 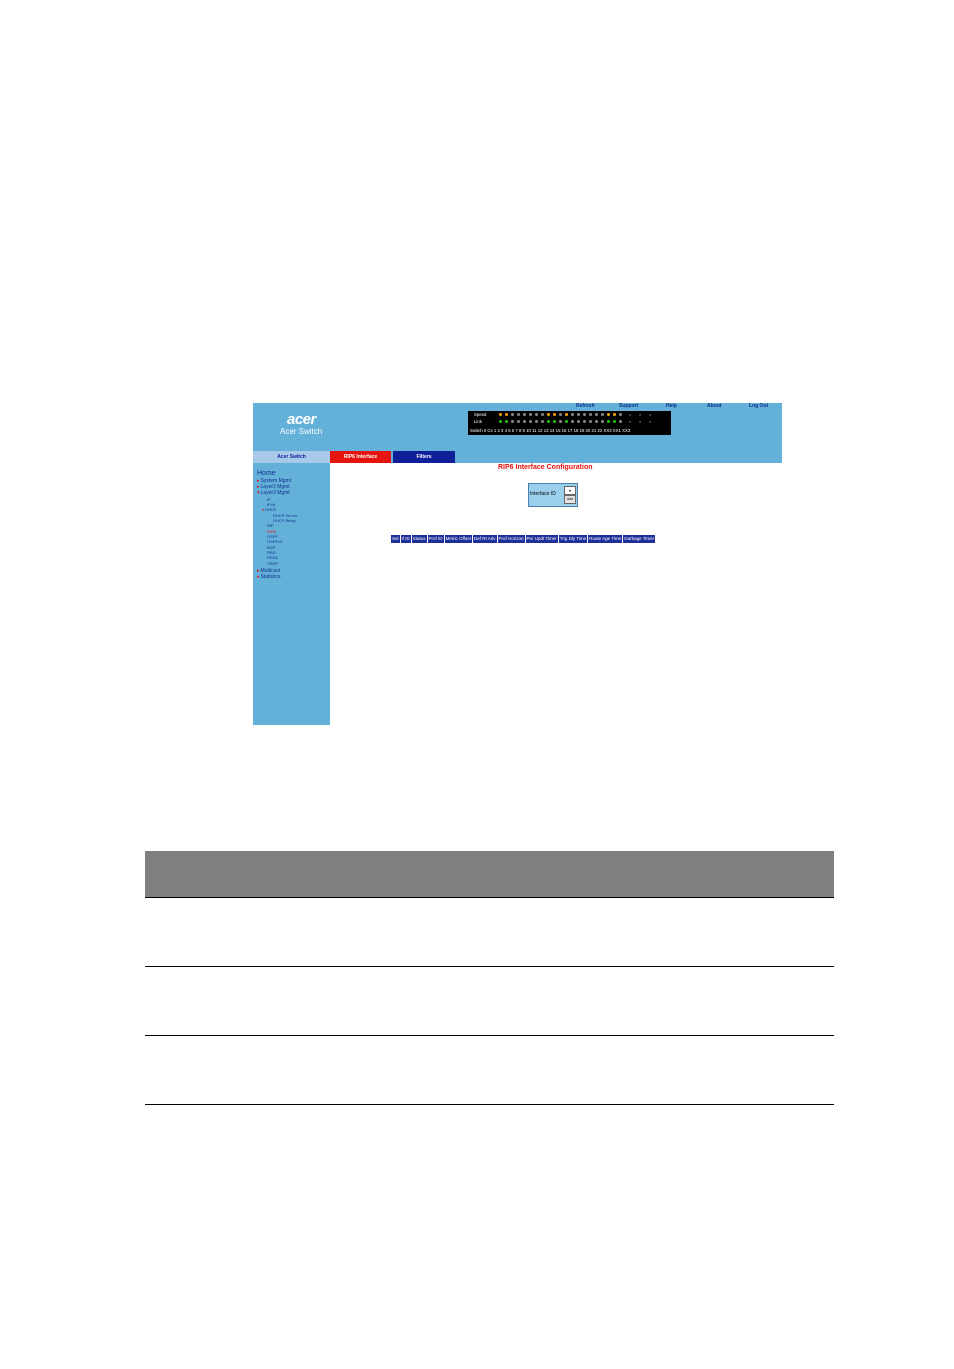 I want to click on sidebar-item-rrd6: RRD6, so click(x=272, y=557).